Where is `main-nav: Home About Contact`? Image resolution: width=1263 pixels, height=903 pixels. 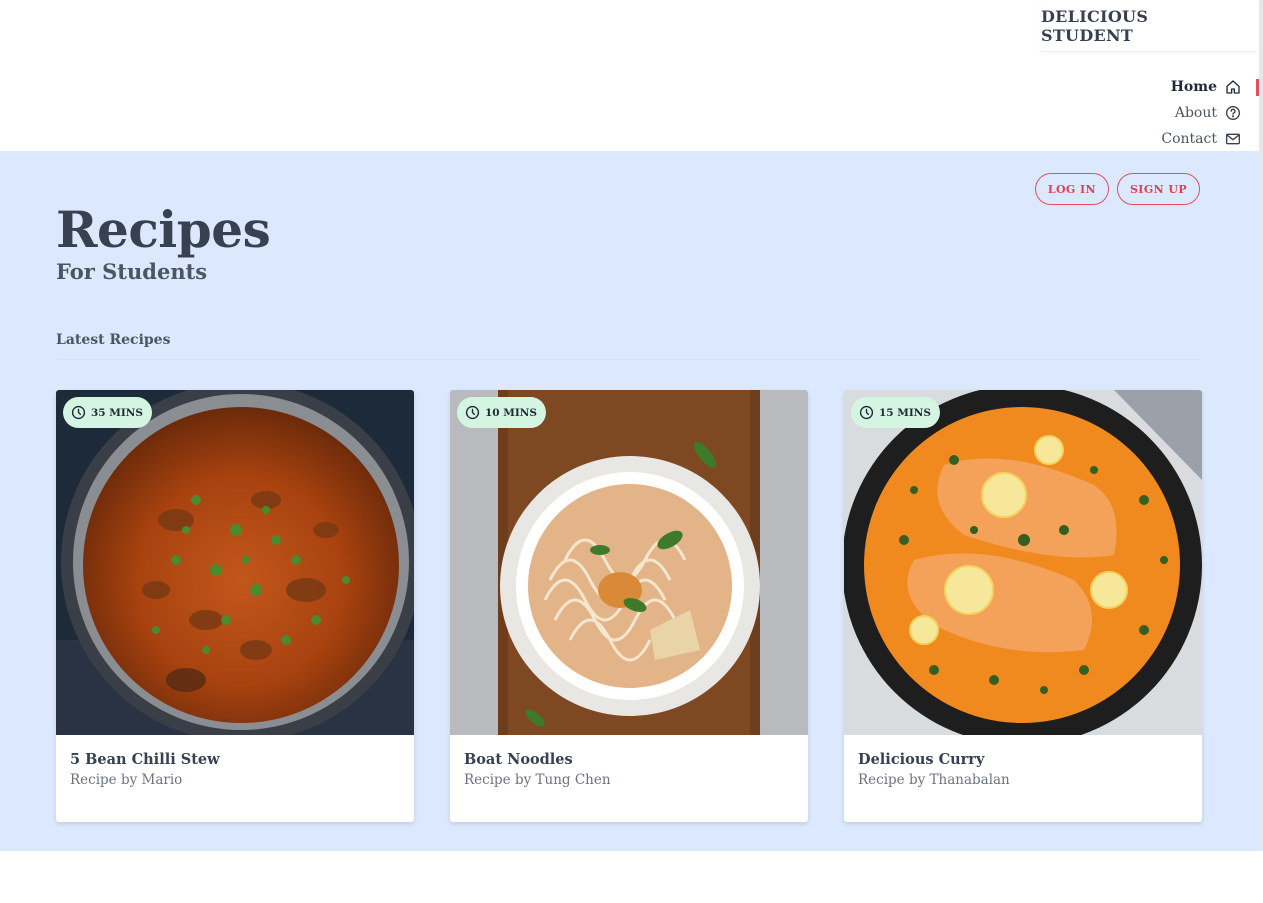
main-nav: Home About Contact is located at coordinates (1198, 113).